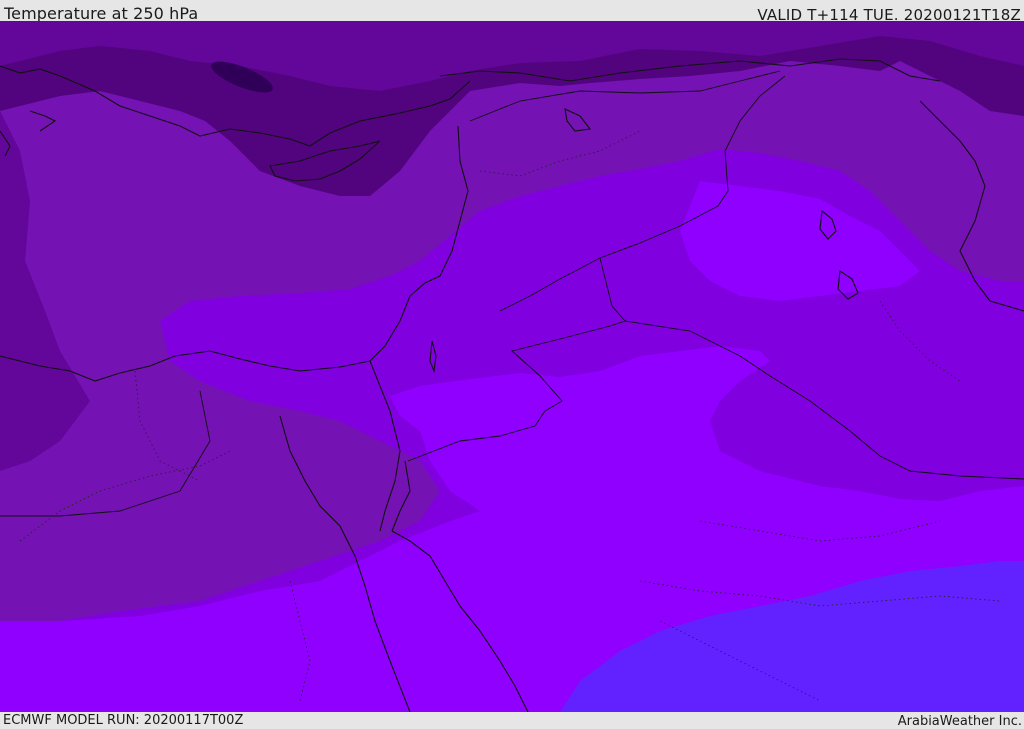 The height and width of the screenshot is (729, 1024). I want to click on credit-label: ArabiaWeather Inc., so click(959, 721).